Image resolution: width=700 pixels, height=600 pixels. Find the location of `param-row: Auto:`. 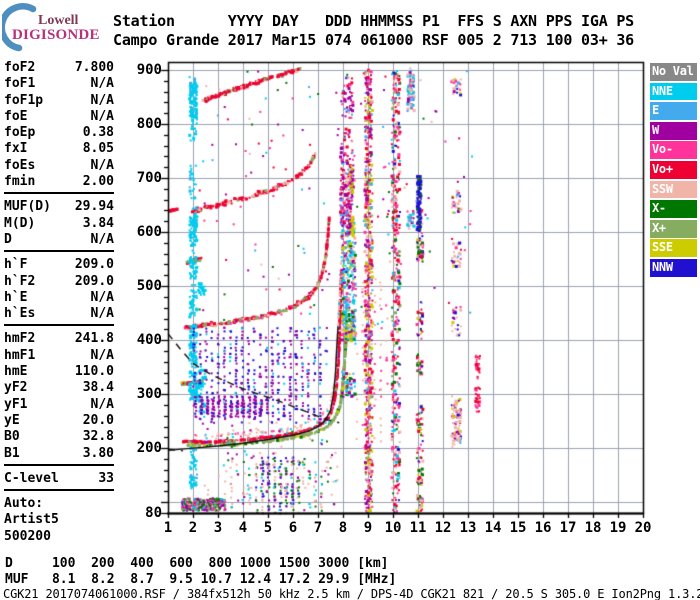

param-row: Auto: is located at coordinates (59, 504).